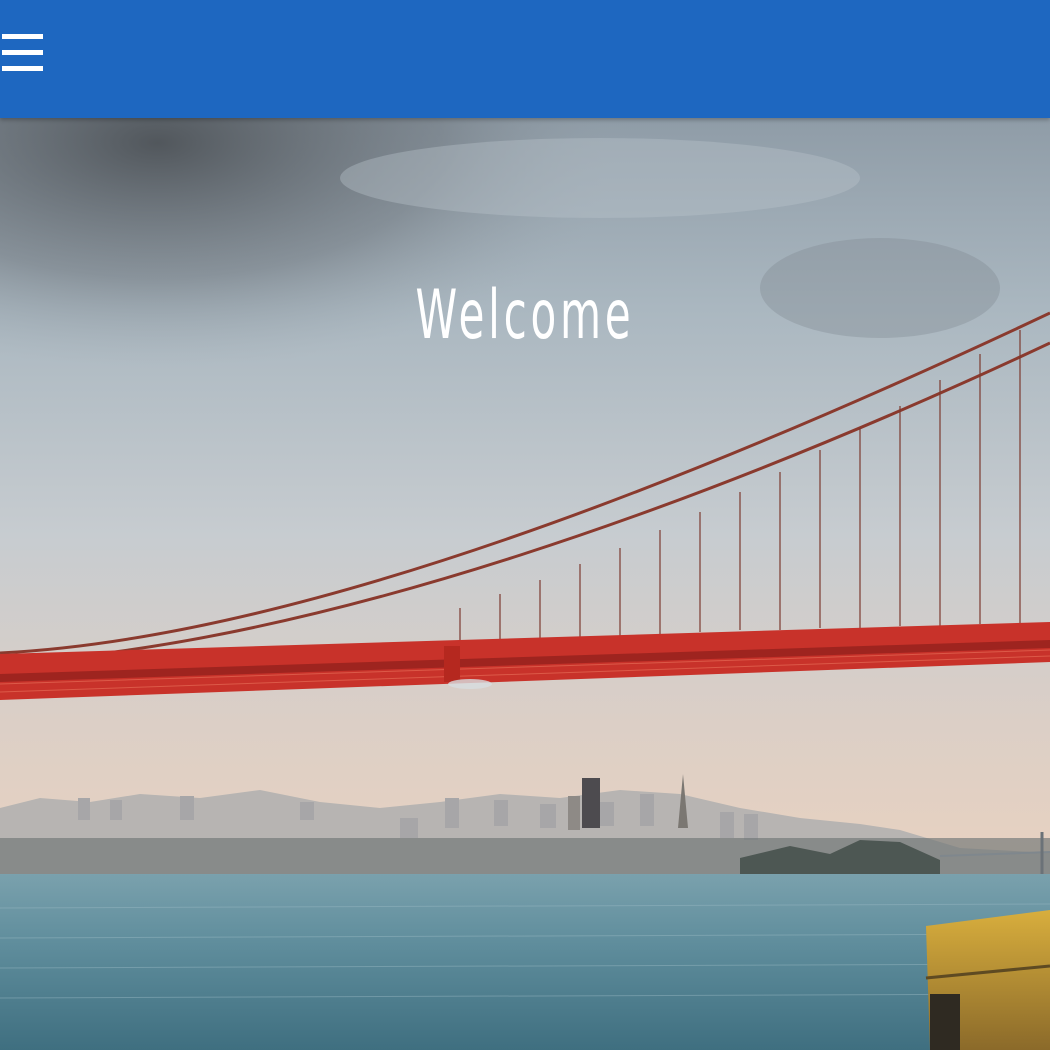 This screenshot has width=1050, height=1050. I want to click on menu-button, so click(23, 54).